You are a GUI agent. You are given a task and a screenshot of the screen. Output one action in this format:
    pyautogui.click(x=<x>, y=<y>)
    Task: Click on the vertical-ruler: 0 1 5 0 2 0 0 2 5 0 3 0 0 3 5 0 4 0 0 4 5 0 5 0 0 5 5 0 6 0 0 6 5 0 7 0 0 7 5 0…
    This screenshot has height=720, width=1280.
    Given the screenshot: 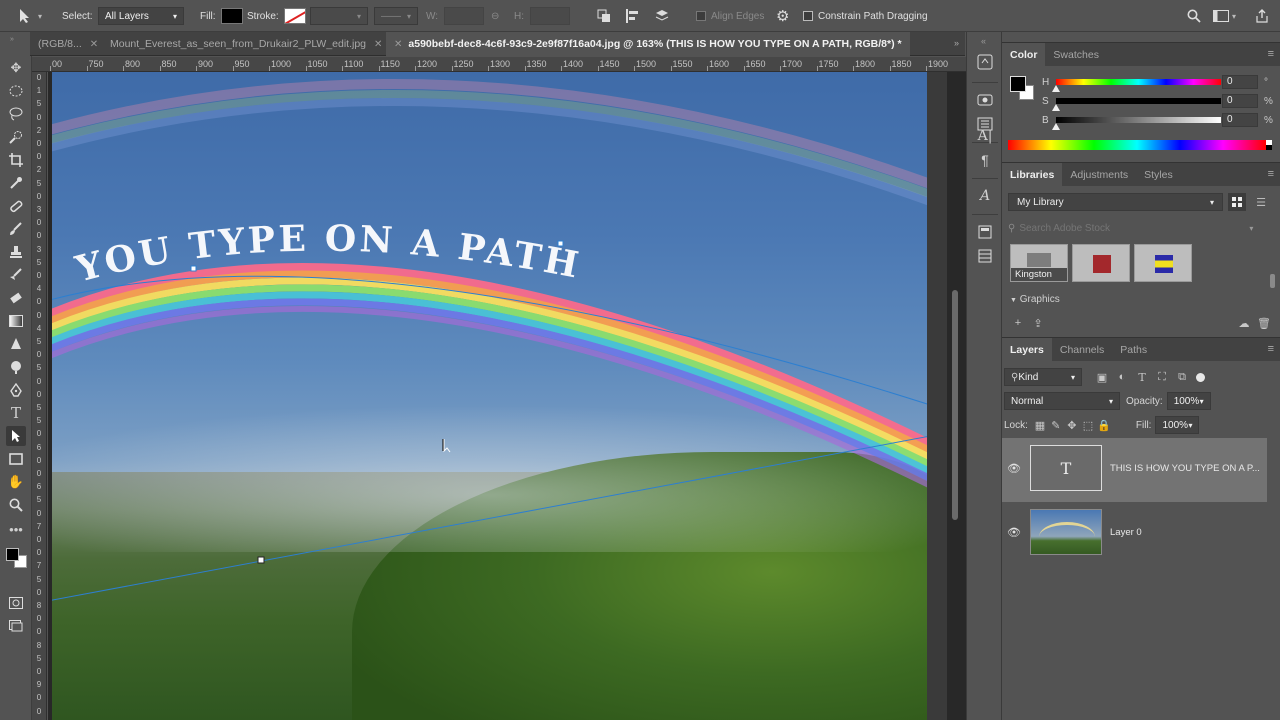 What is the action you would take?
    pyautogui.click(x=39, y=396)
    